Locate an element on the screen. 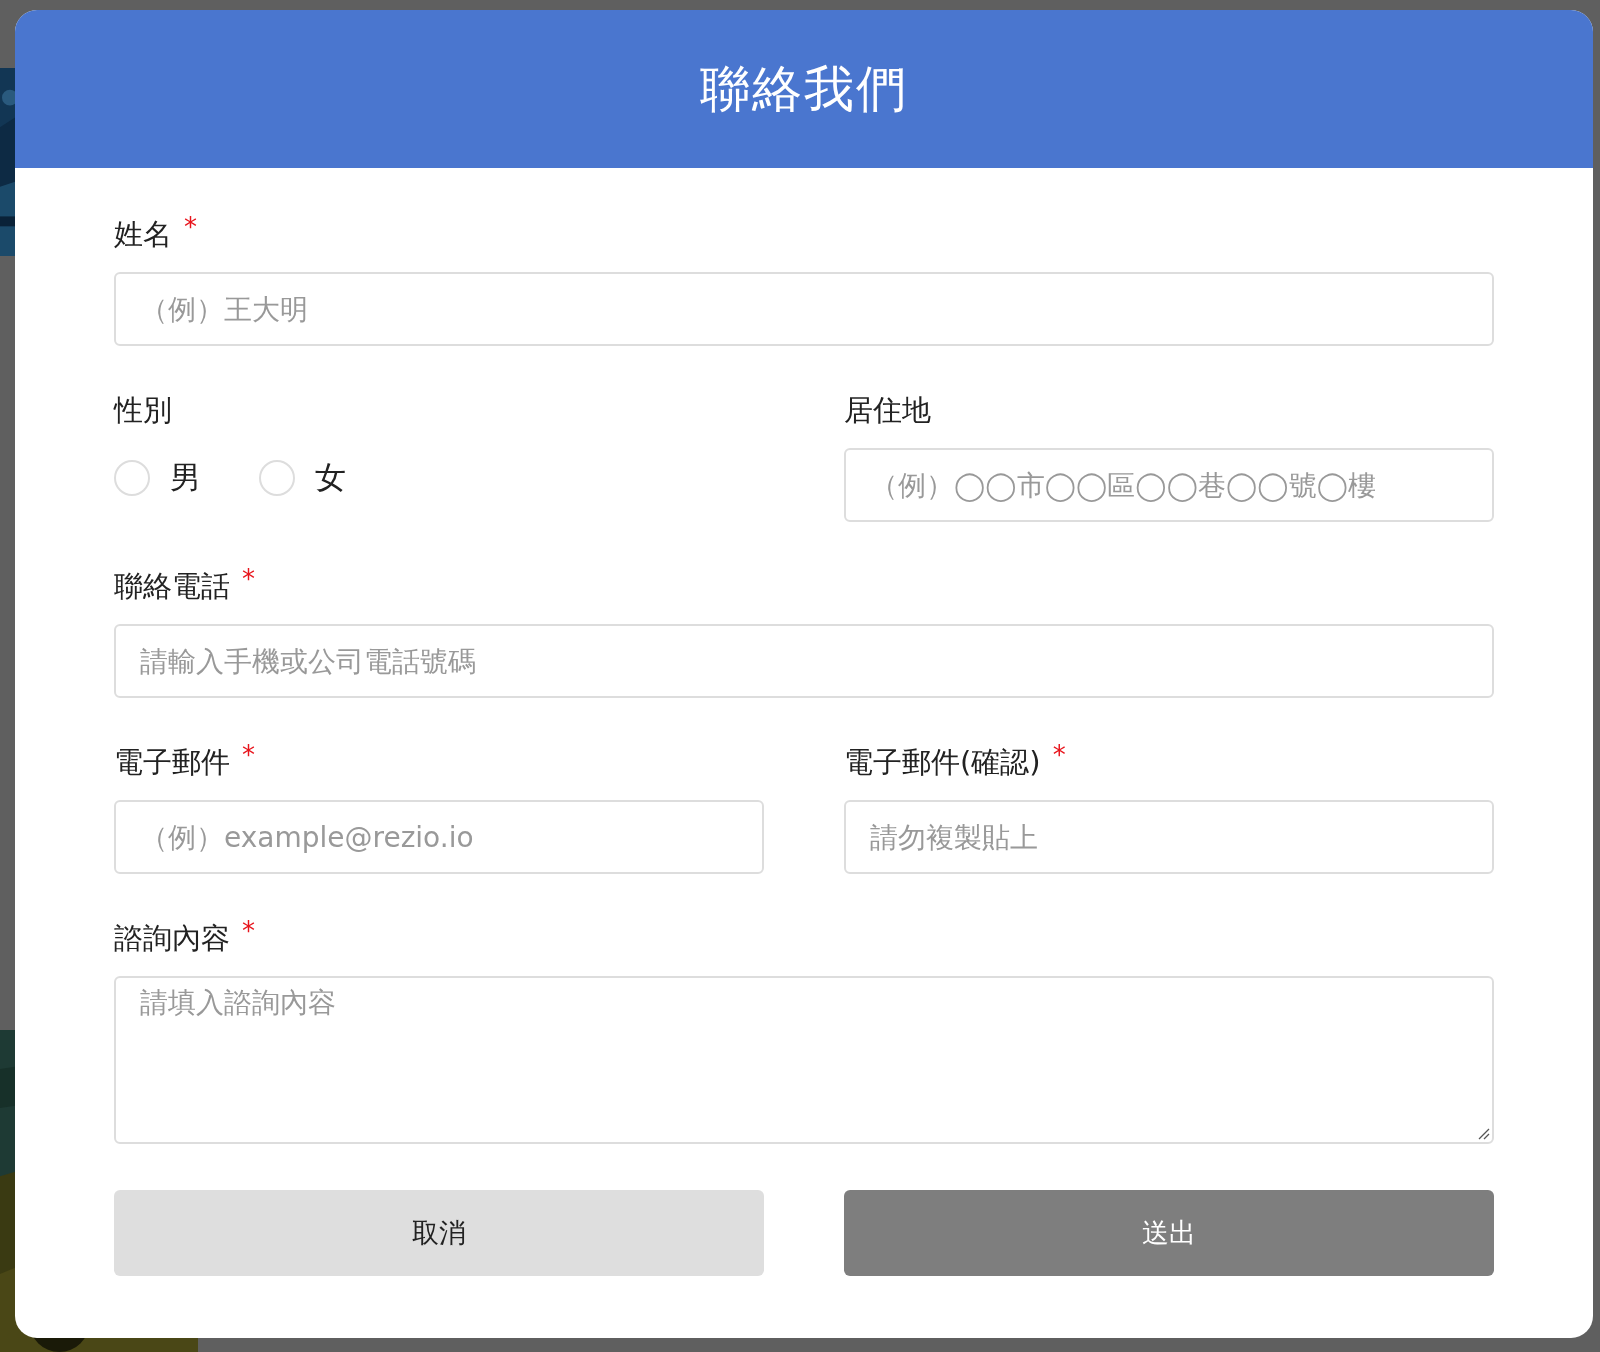 Image resolution: width=1600 pixels, height=1352 pixels. input-field: 請勿複製貼上 is located at coordinates (1169, 837).